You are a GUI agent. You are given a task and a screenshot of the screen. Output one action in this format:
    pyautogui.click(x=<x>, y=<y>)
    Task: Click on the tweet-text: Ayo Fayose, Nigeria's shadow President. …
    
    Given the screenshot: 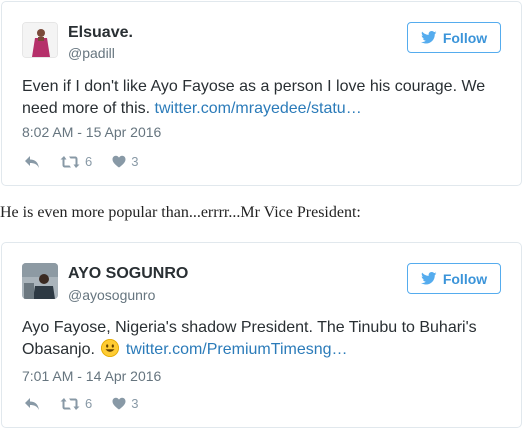 What is the action you would take?
    pyautogui.click(x=261, y=339)
    